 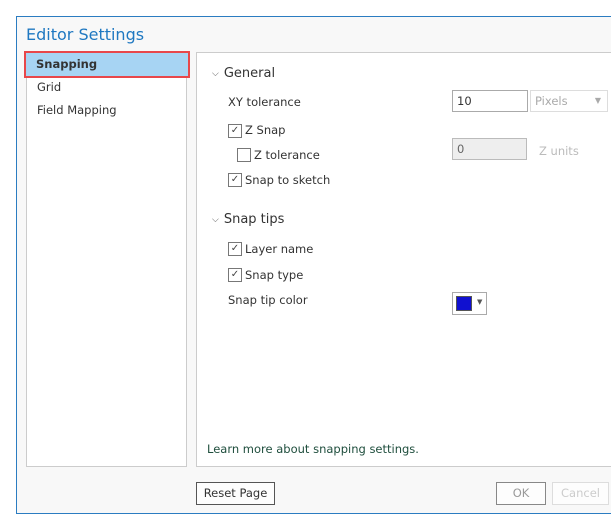 What do you see at coordinates (580, 493) in the screenshot?
I see `cancel-button: Cancel` at bounding box center [580, 493].